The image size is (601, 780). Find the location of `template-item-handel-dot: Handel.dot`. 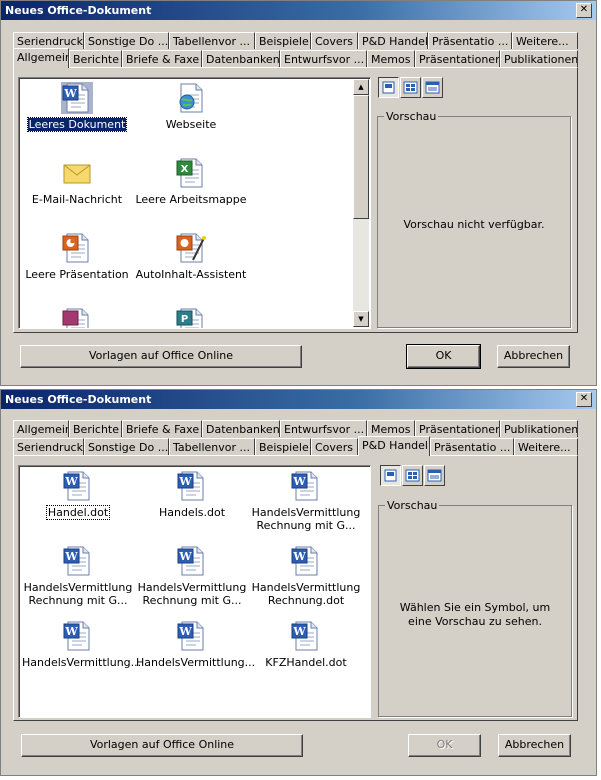

template-item-handel-dot: Handel.dot is located at coordinates (78, 495).